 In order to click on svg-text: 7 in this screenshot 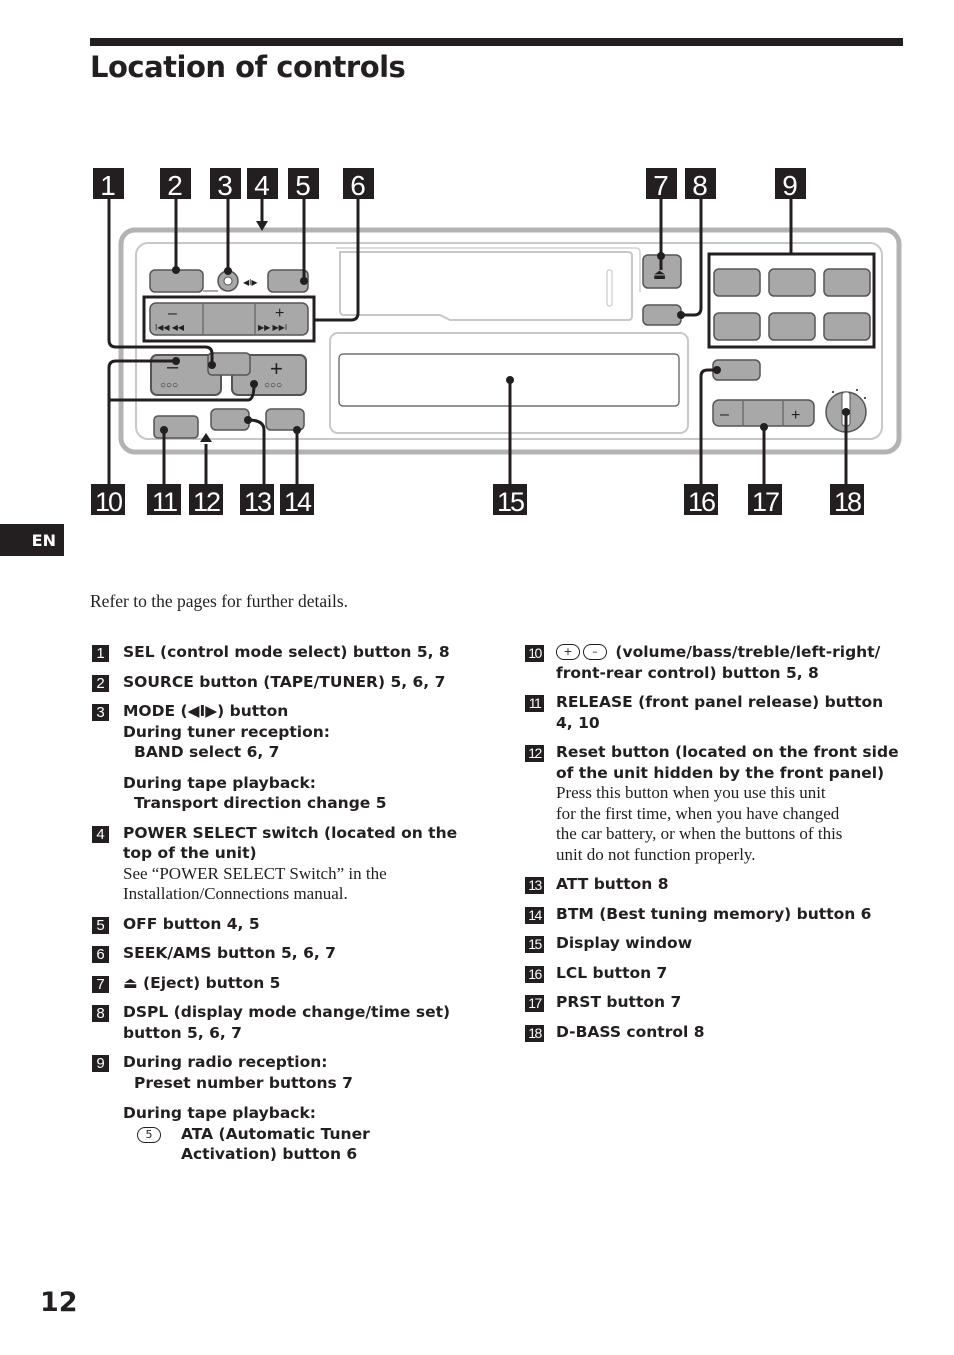, I will do `click(661, 185)`.